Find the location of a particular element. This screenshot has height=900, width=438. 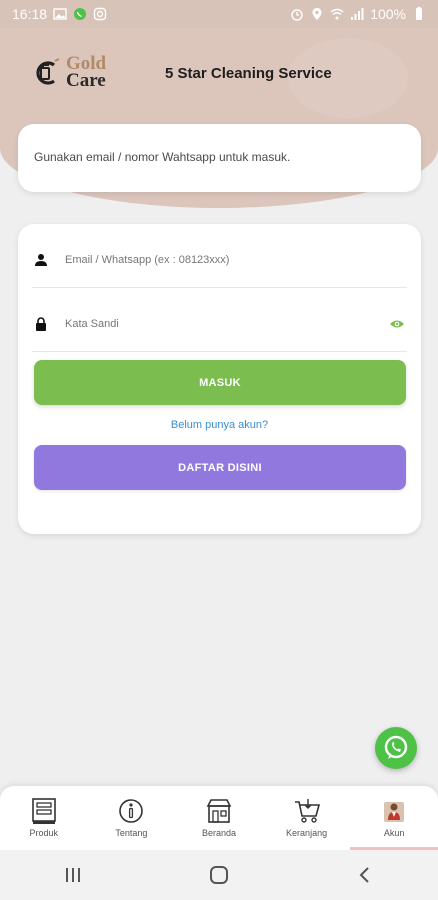

nav-item-keranjang: Keranjang is located at coordinates (307, 818).